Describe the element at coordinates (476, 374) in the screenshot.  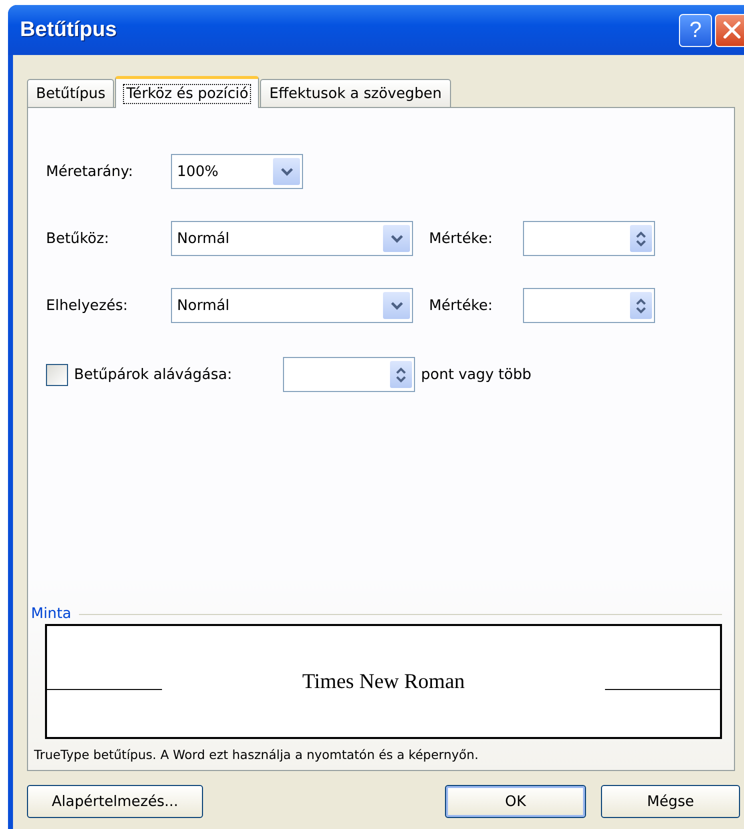
I see `unit-label: pont vagy több` at that location.